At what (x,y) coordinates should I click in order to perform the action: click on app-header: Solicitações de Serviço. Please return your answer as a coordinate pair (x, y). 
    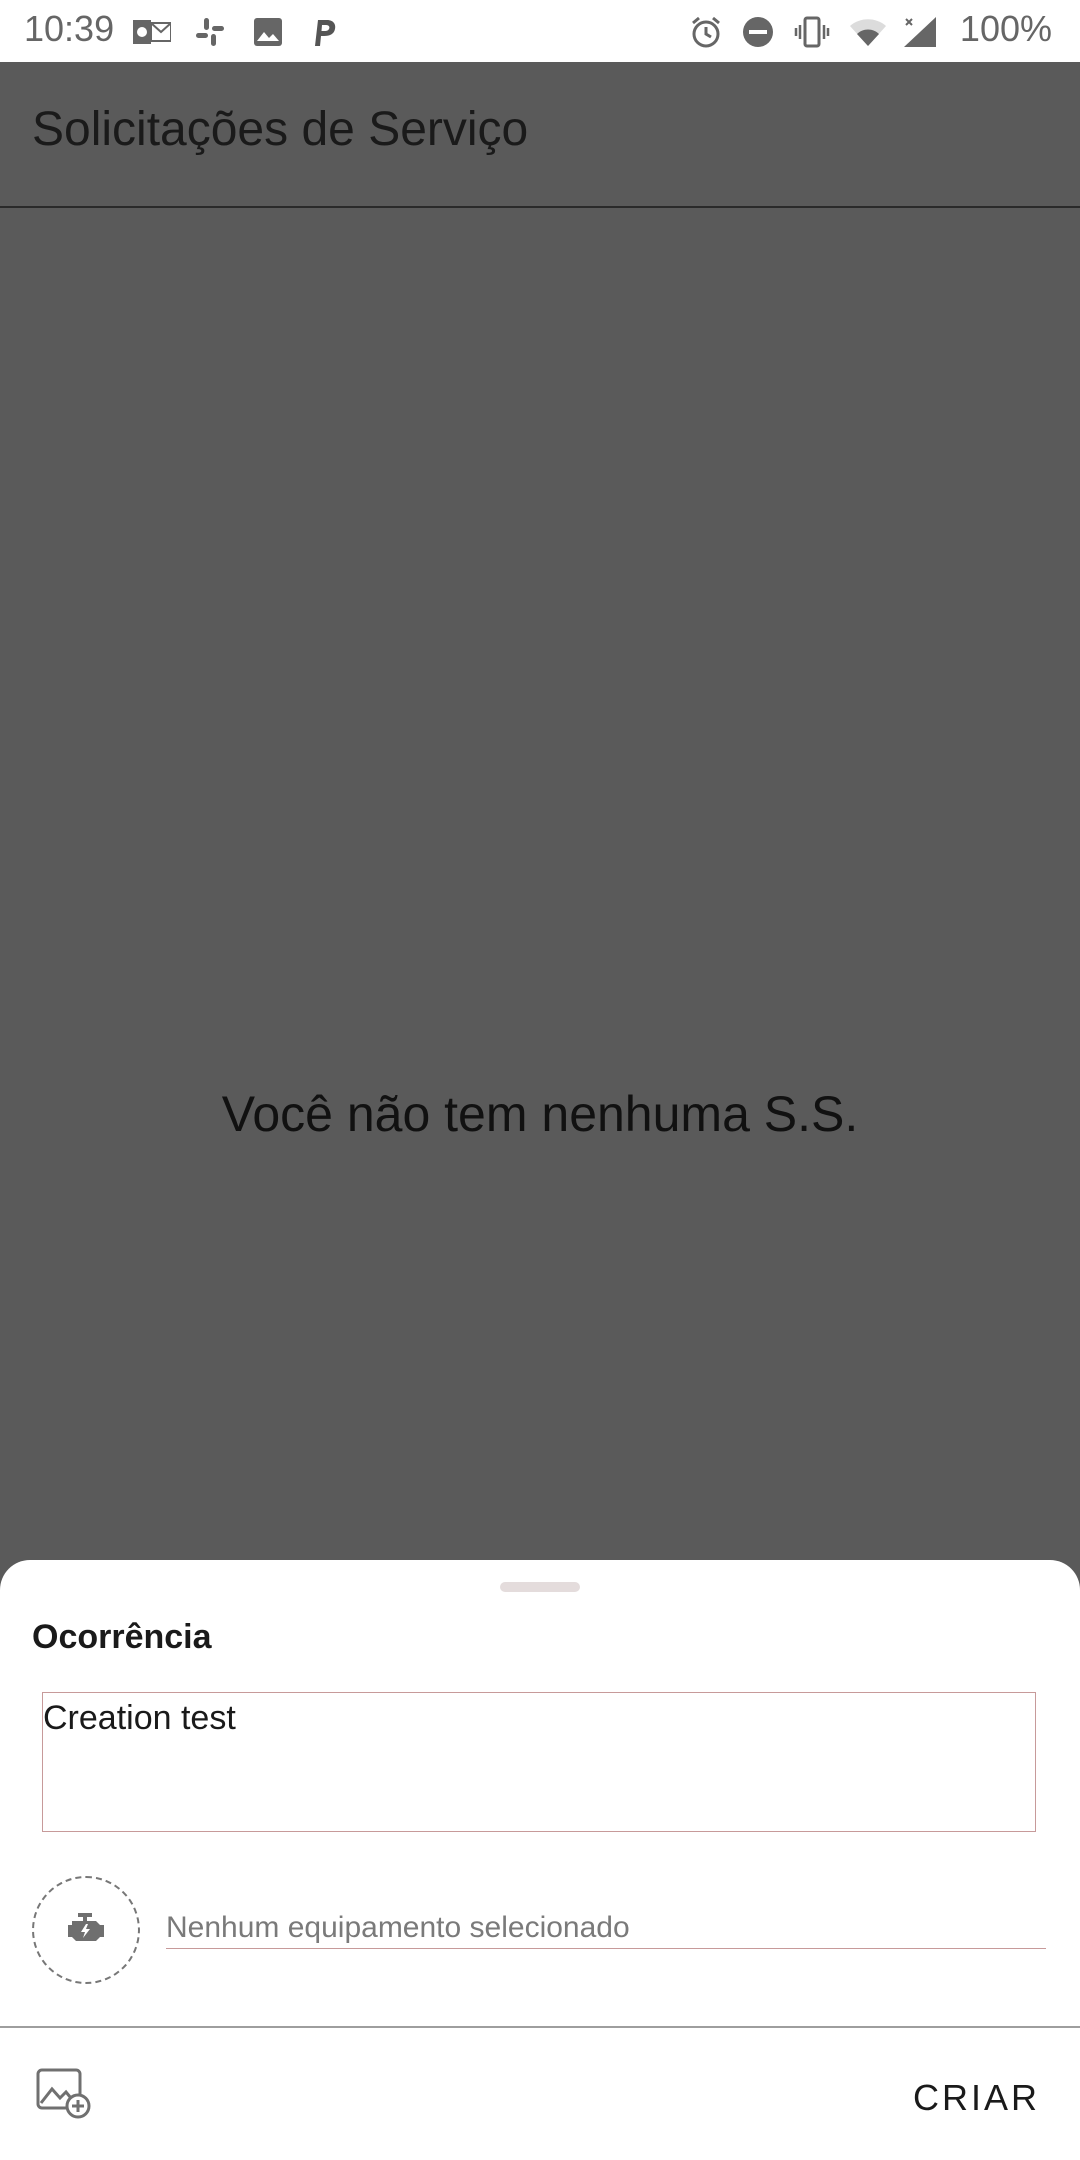
    Looking at the image, I should click on (540, 135).